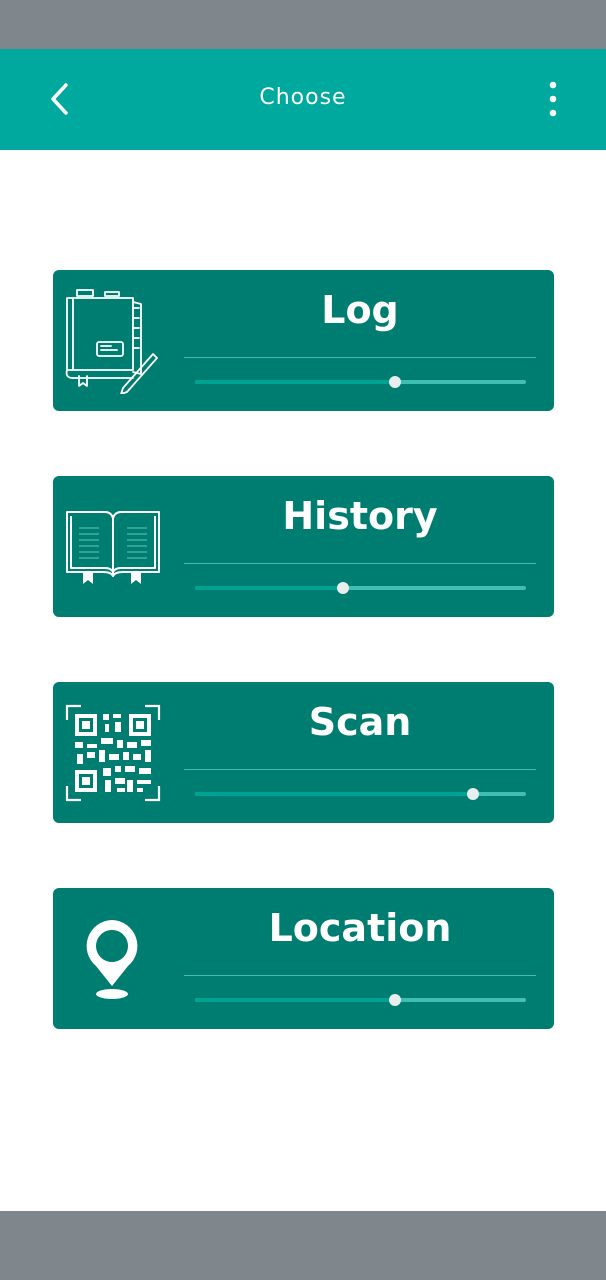 The height and width of the screenshot is (1280, 606). I want to click on card-title: Log, so click(360, 310).